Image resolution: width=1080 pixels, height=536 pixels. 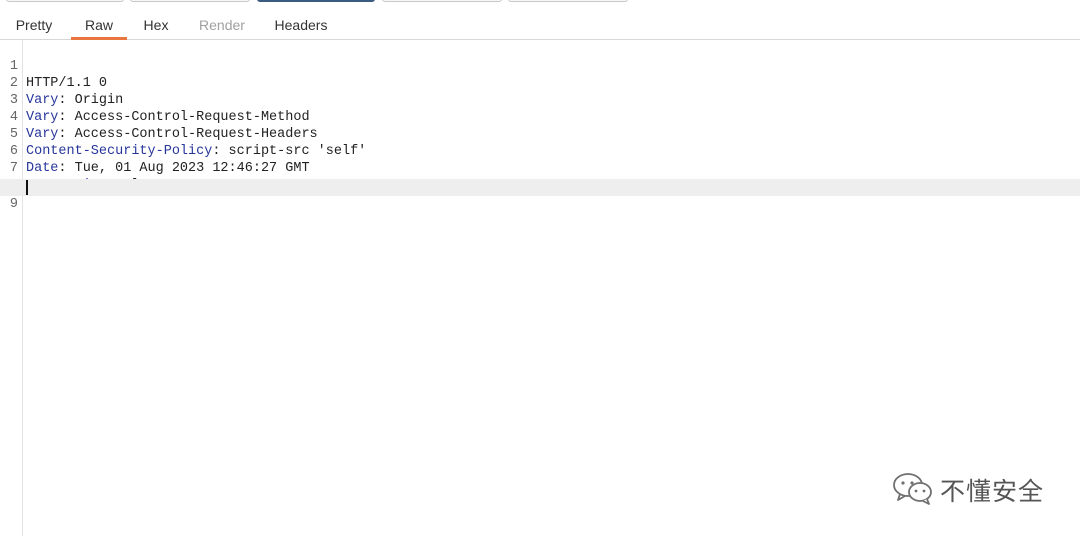 What do you see at coordinates (992, 491) in the screenshot?
I see `watermark-text: 不懂安全` at bounding box center [992, 491].